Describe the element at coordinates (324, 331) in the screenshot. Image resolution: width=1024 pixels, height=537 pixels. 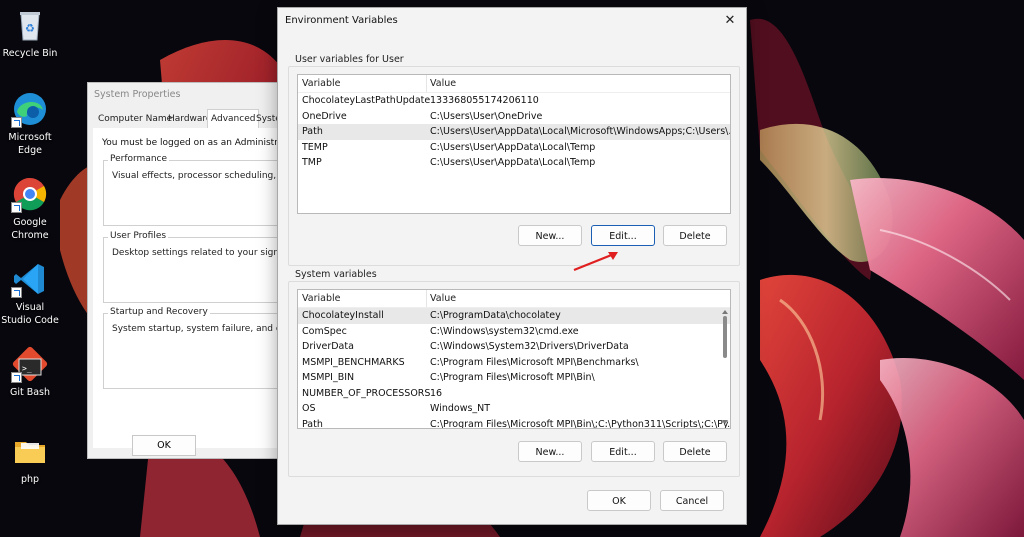
I see `variable-name: ComSpec` at that location.